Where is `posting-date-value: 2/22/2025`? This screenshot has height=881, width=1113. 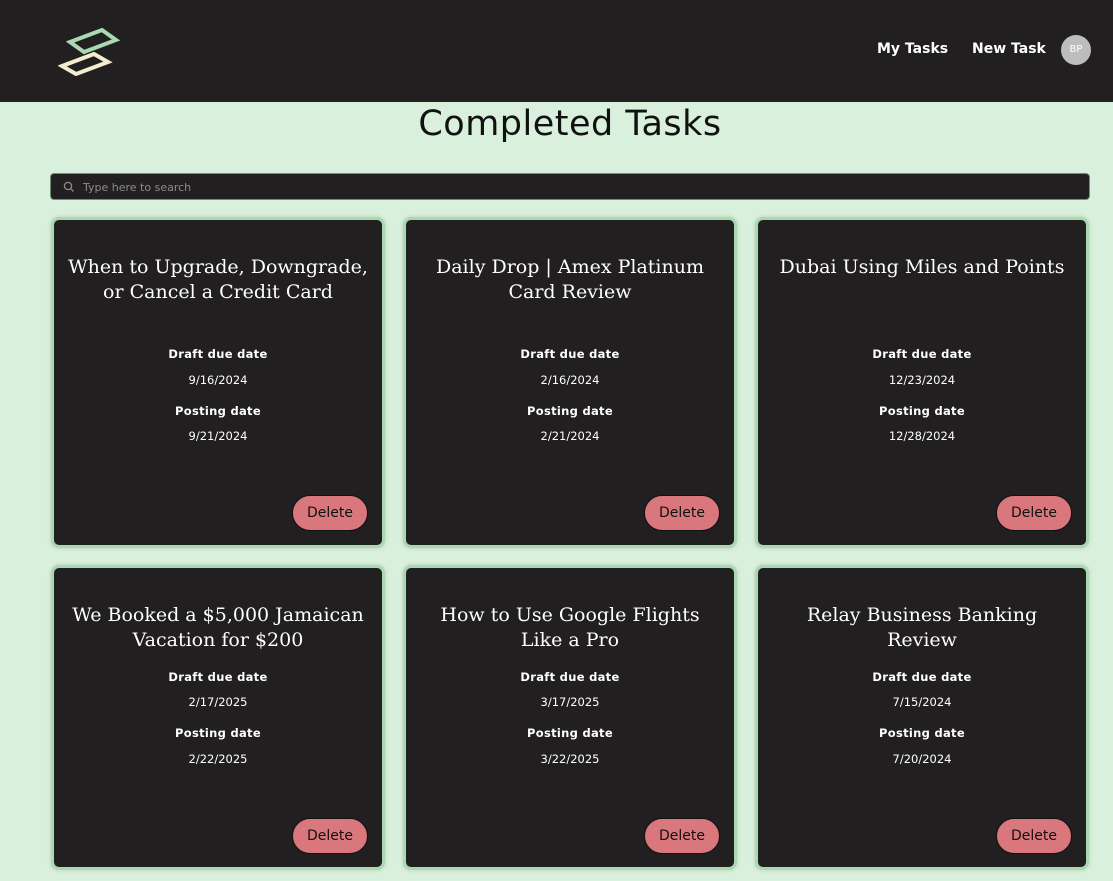
posting-date-value: 2/22/2025 is located at coordinates (218, 759).